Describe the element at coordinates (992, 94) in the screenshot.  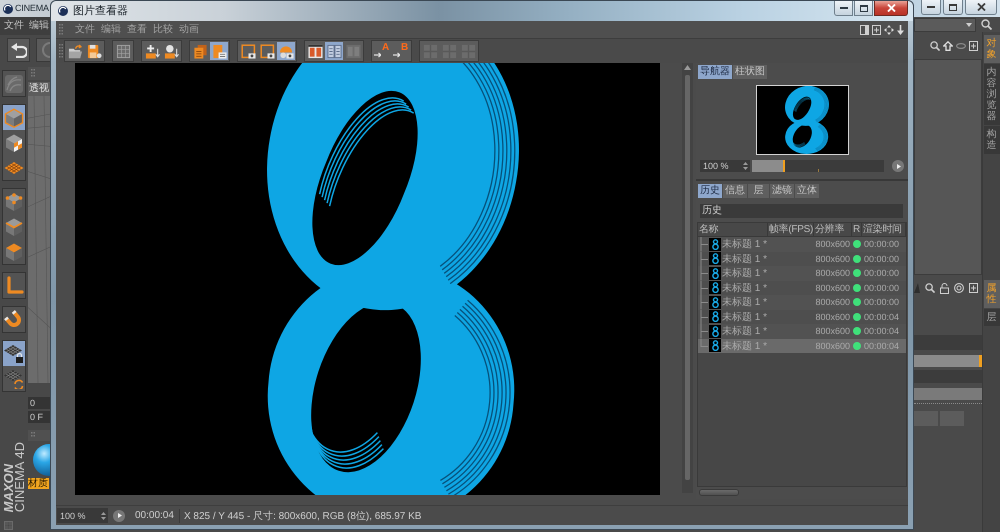
I see `side-tab: 内容浏览器` at that location.